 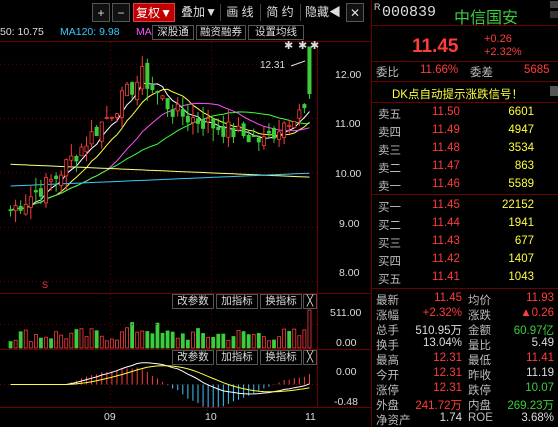 I want to click on volume-close-button: ╳, so click(x=310, y=301).